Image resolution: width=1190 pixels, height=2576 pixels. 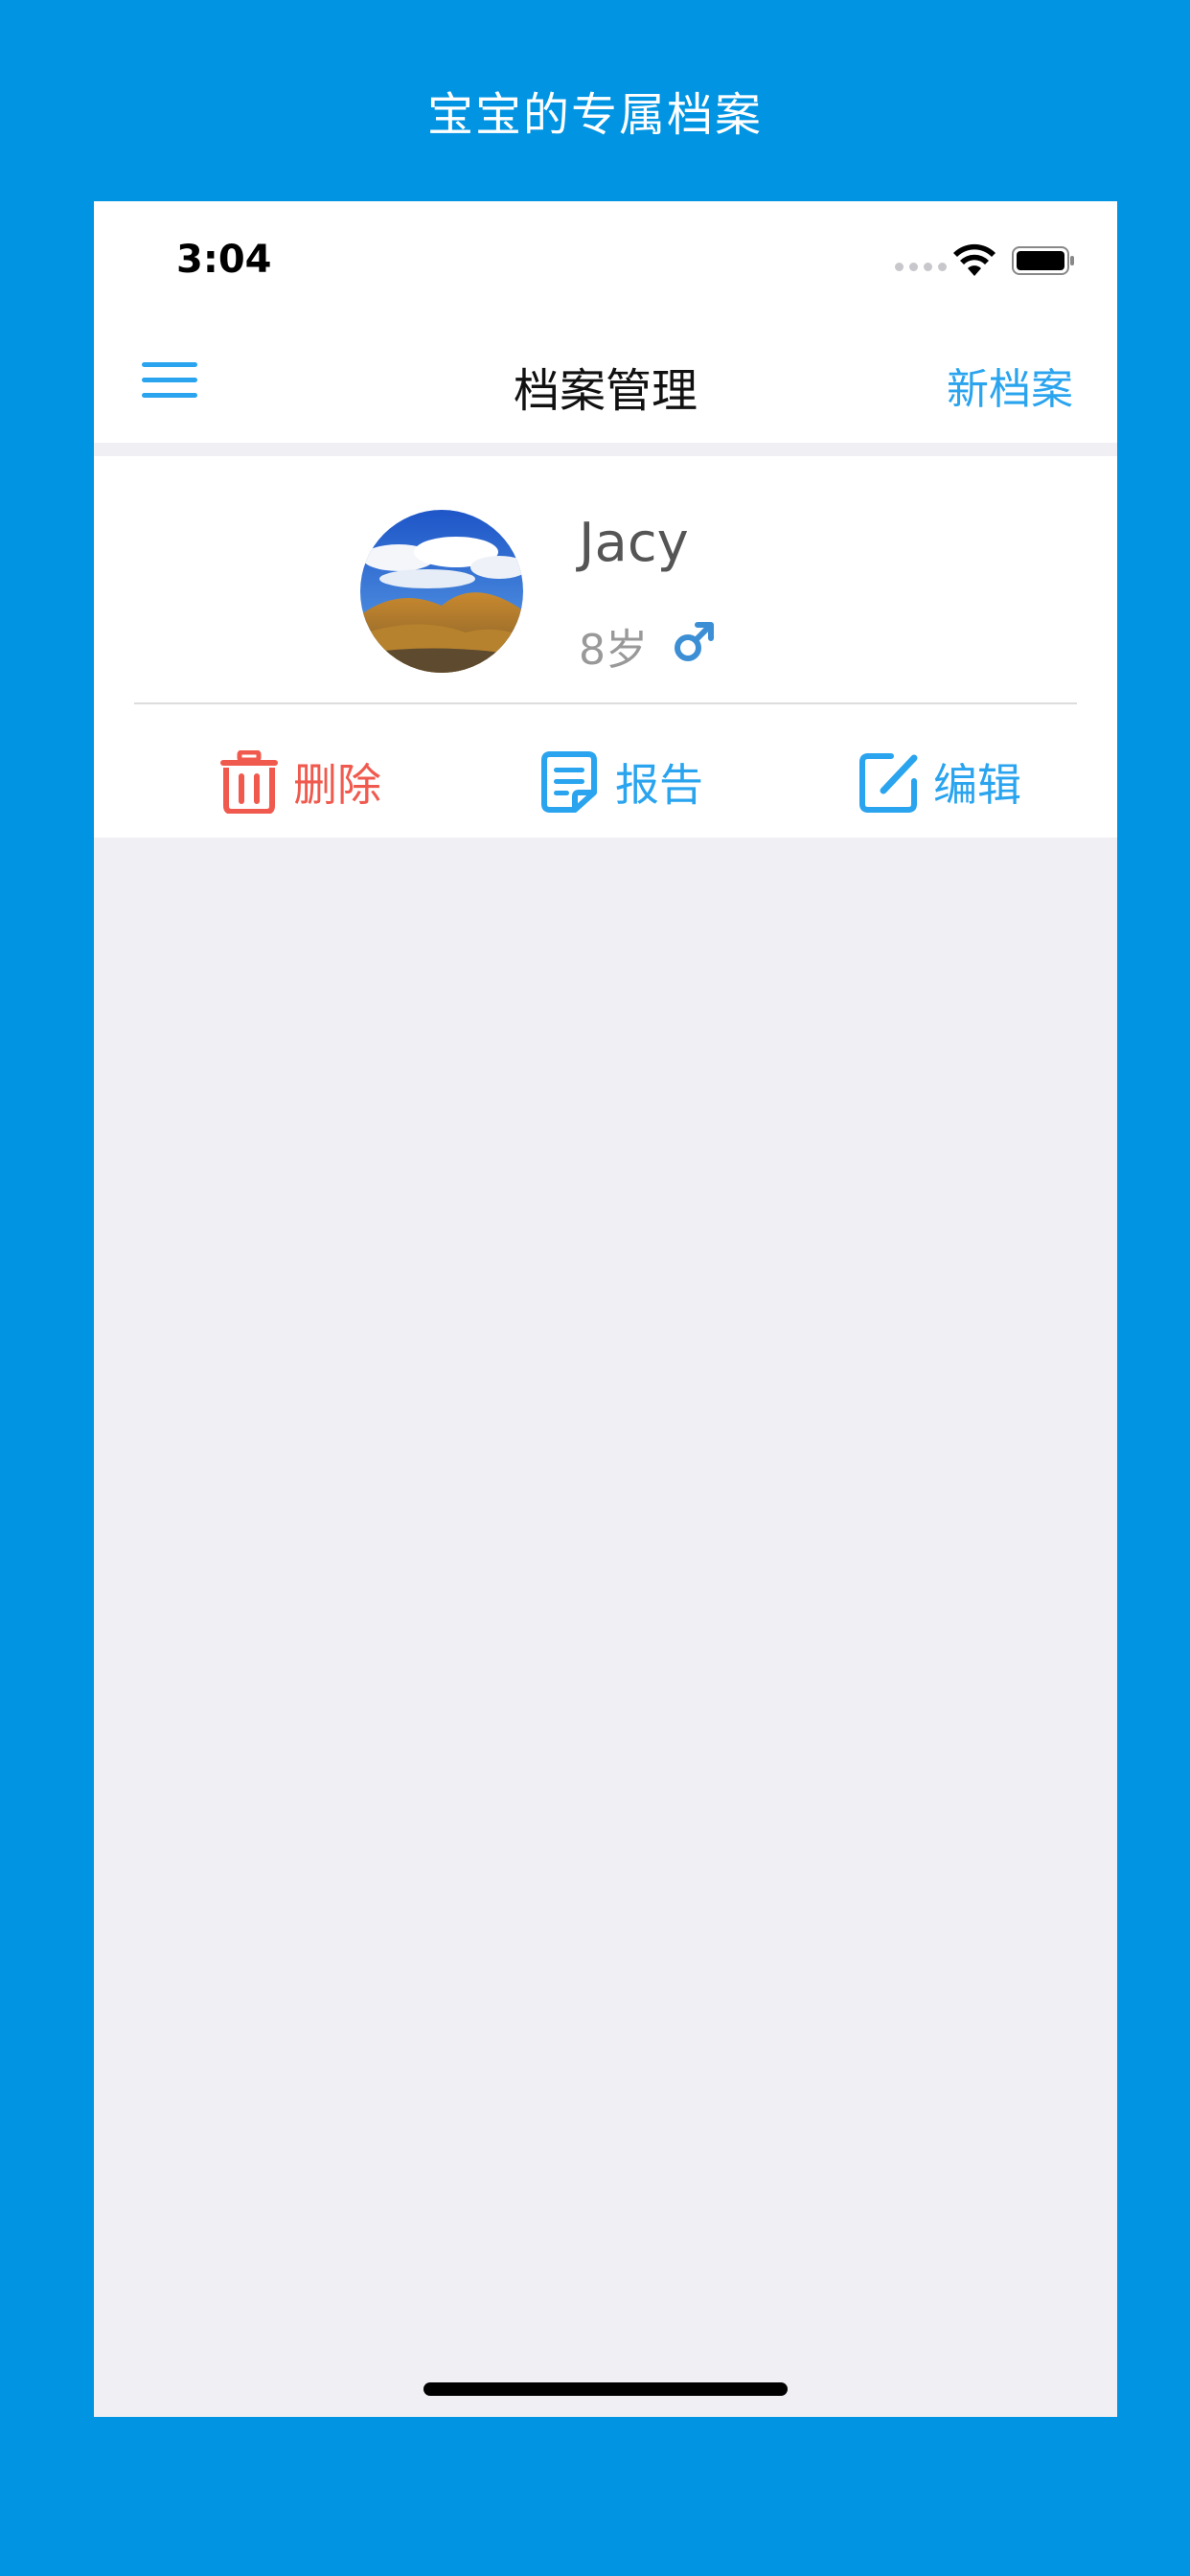 What do you see at coordinates (606, 379) in the screenshot?
I see `navigation-bar: 档案管理 新档案` at bounding box center [606, 379].